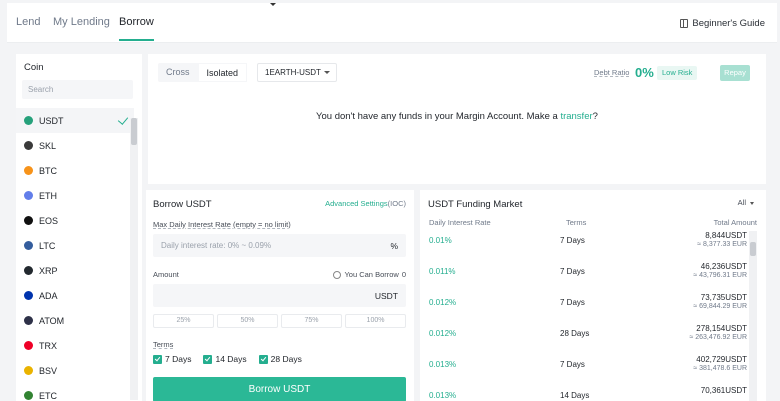  Describe the element at coordinates (337, 274) in the screenshot. I see `info-circle-icon` at that location.